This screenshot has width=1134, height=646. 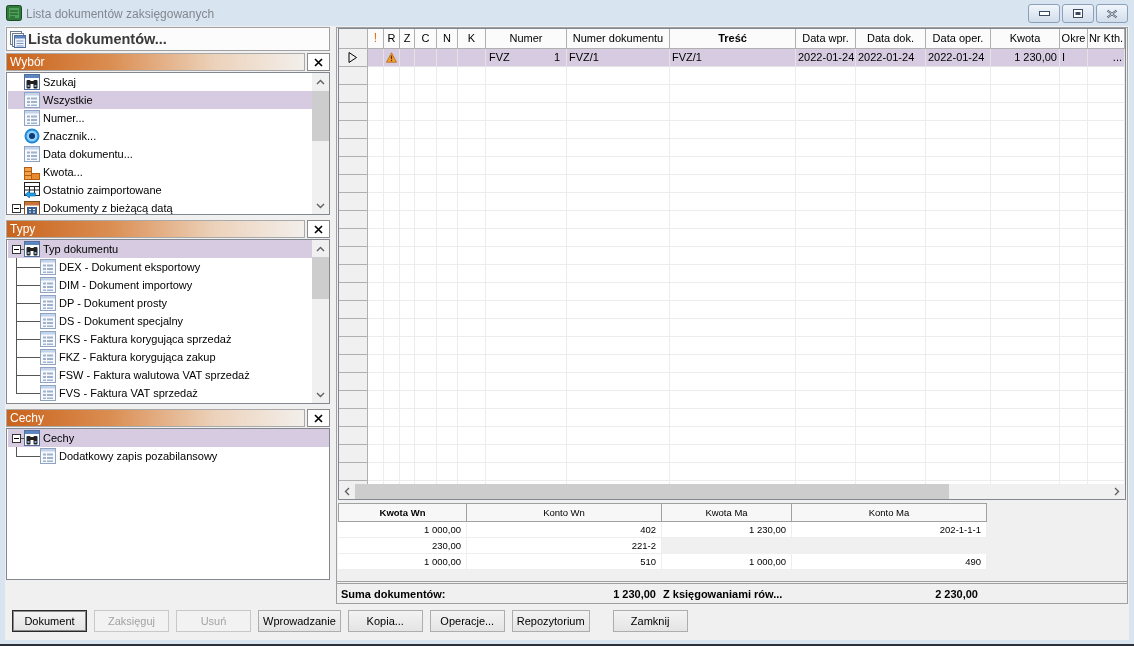 What do you see at coordinates (634, 593) in the screenshot?
I see `sum-value: 1 230,00` at bounding box center [634, 593].